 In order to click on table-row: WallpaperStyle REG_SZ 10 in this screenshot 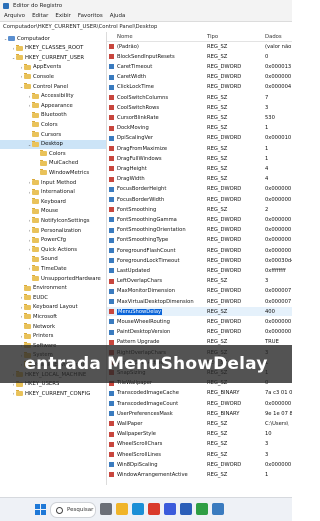, I will do `click(199, 434)`.